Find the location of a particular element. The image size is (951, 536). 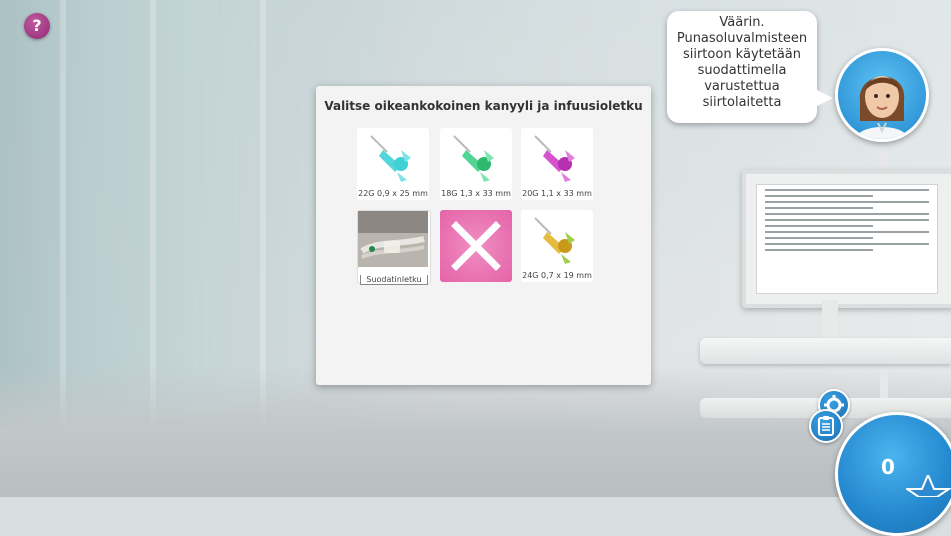

option-label: 22G 0,9 x 25 mm is located at coordinates (393, 193).